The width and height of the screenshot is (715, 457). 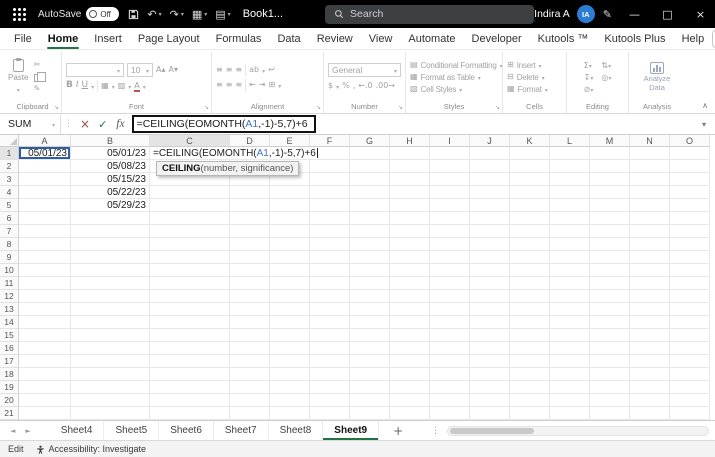 What do you see at coordinates (190, 205) in the screenshot?
I see `cell-c5` at bounding box center [190, 205].